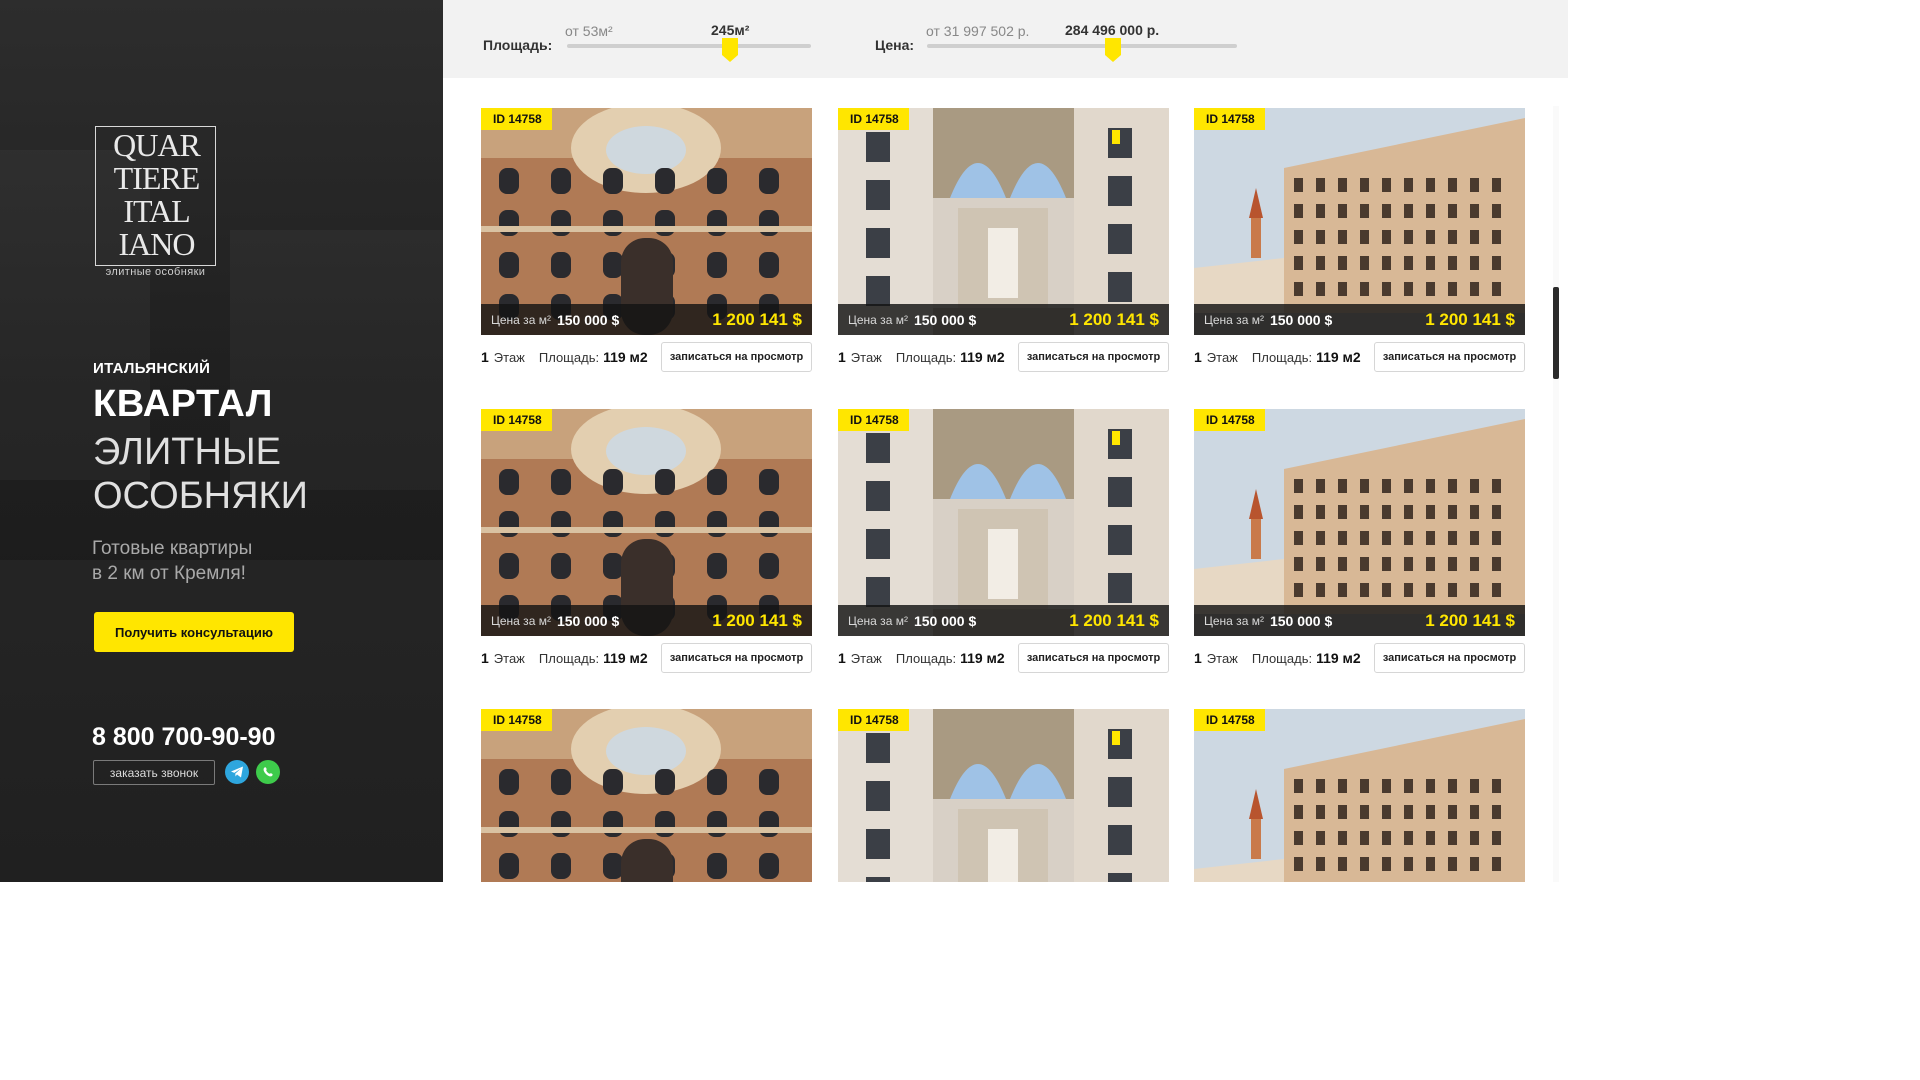  What do you see at coordinates (200, 496) in the screenshot?
I see `hero-subtitle-line: ОСОБНЯКИ` at bounding box center [200, 496].